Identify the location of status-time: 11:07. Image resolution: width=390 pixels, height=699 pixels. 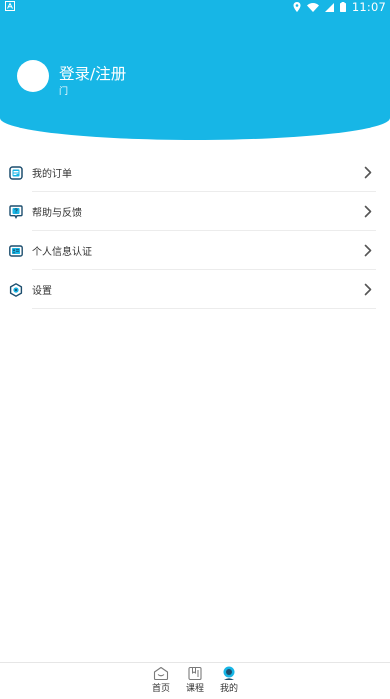
(368, 7).